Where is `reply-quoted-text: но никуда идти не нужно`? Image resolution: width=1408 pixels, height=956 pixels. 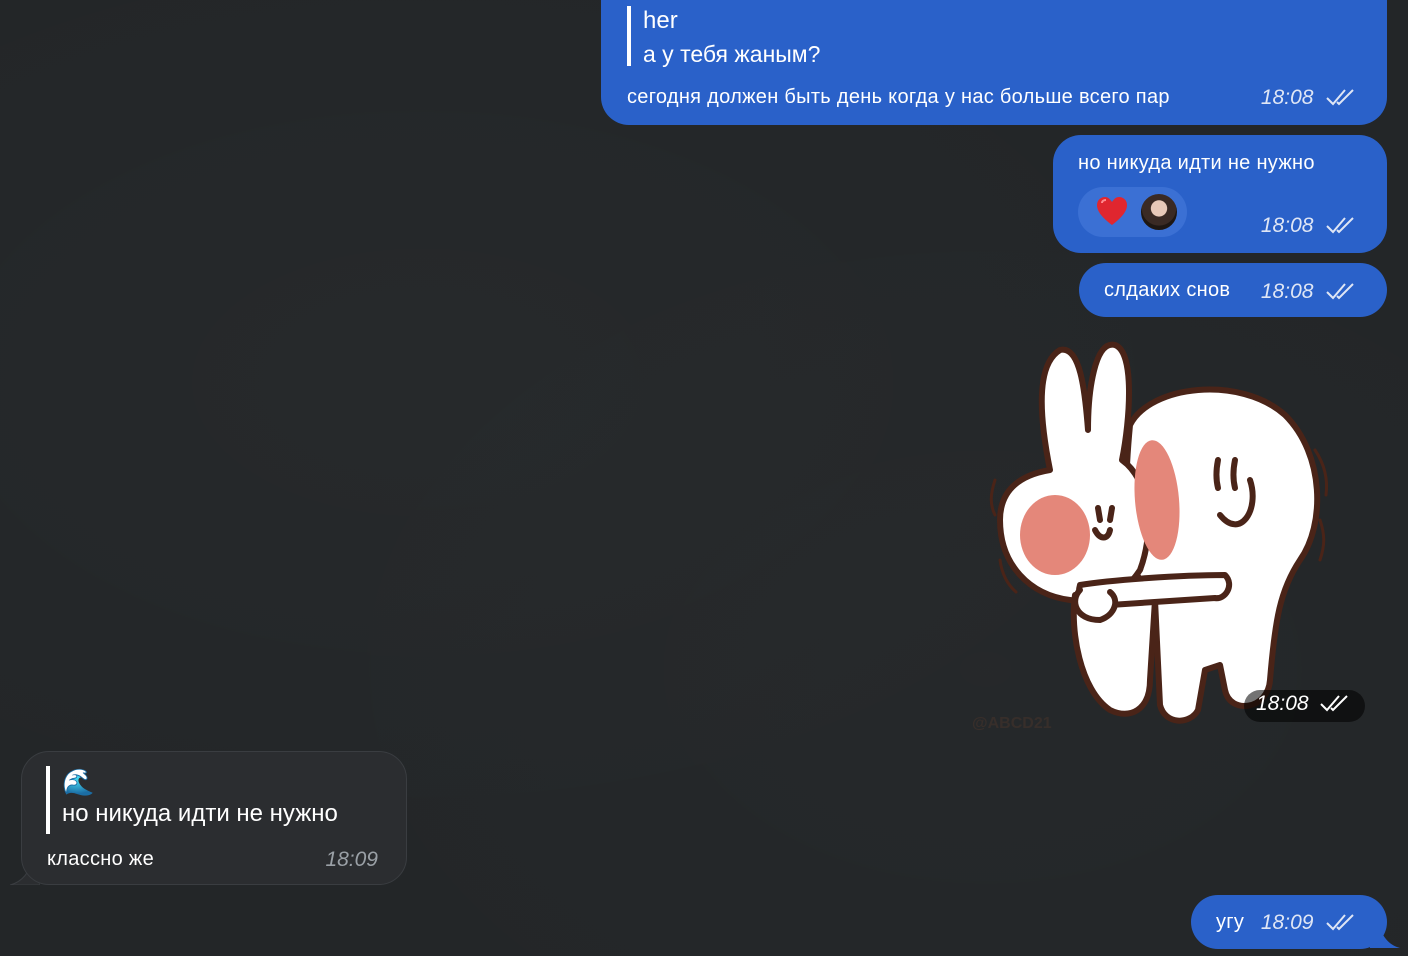
reply-quoted-text: но никуда идти не нужно is located at coordinates (200, 813).